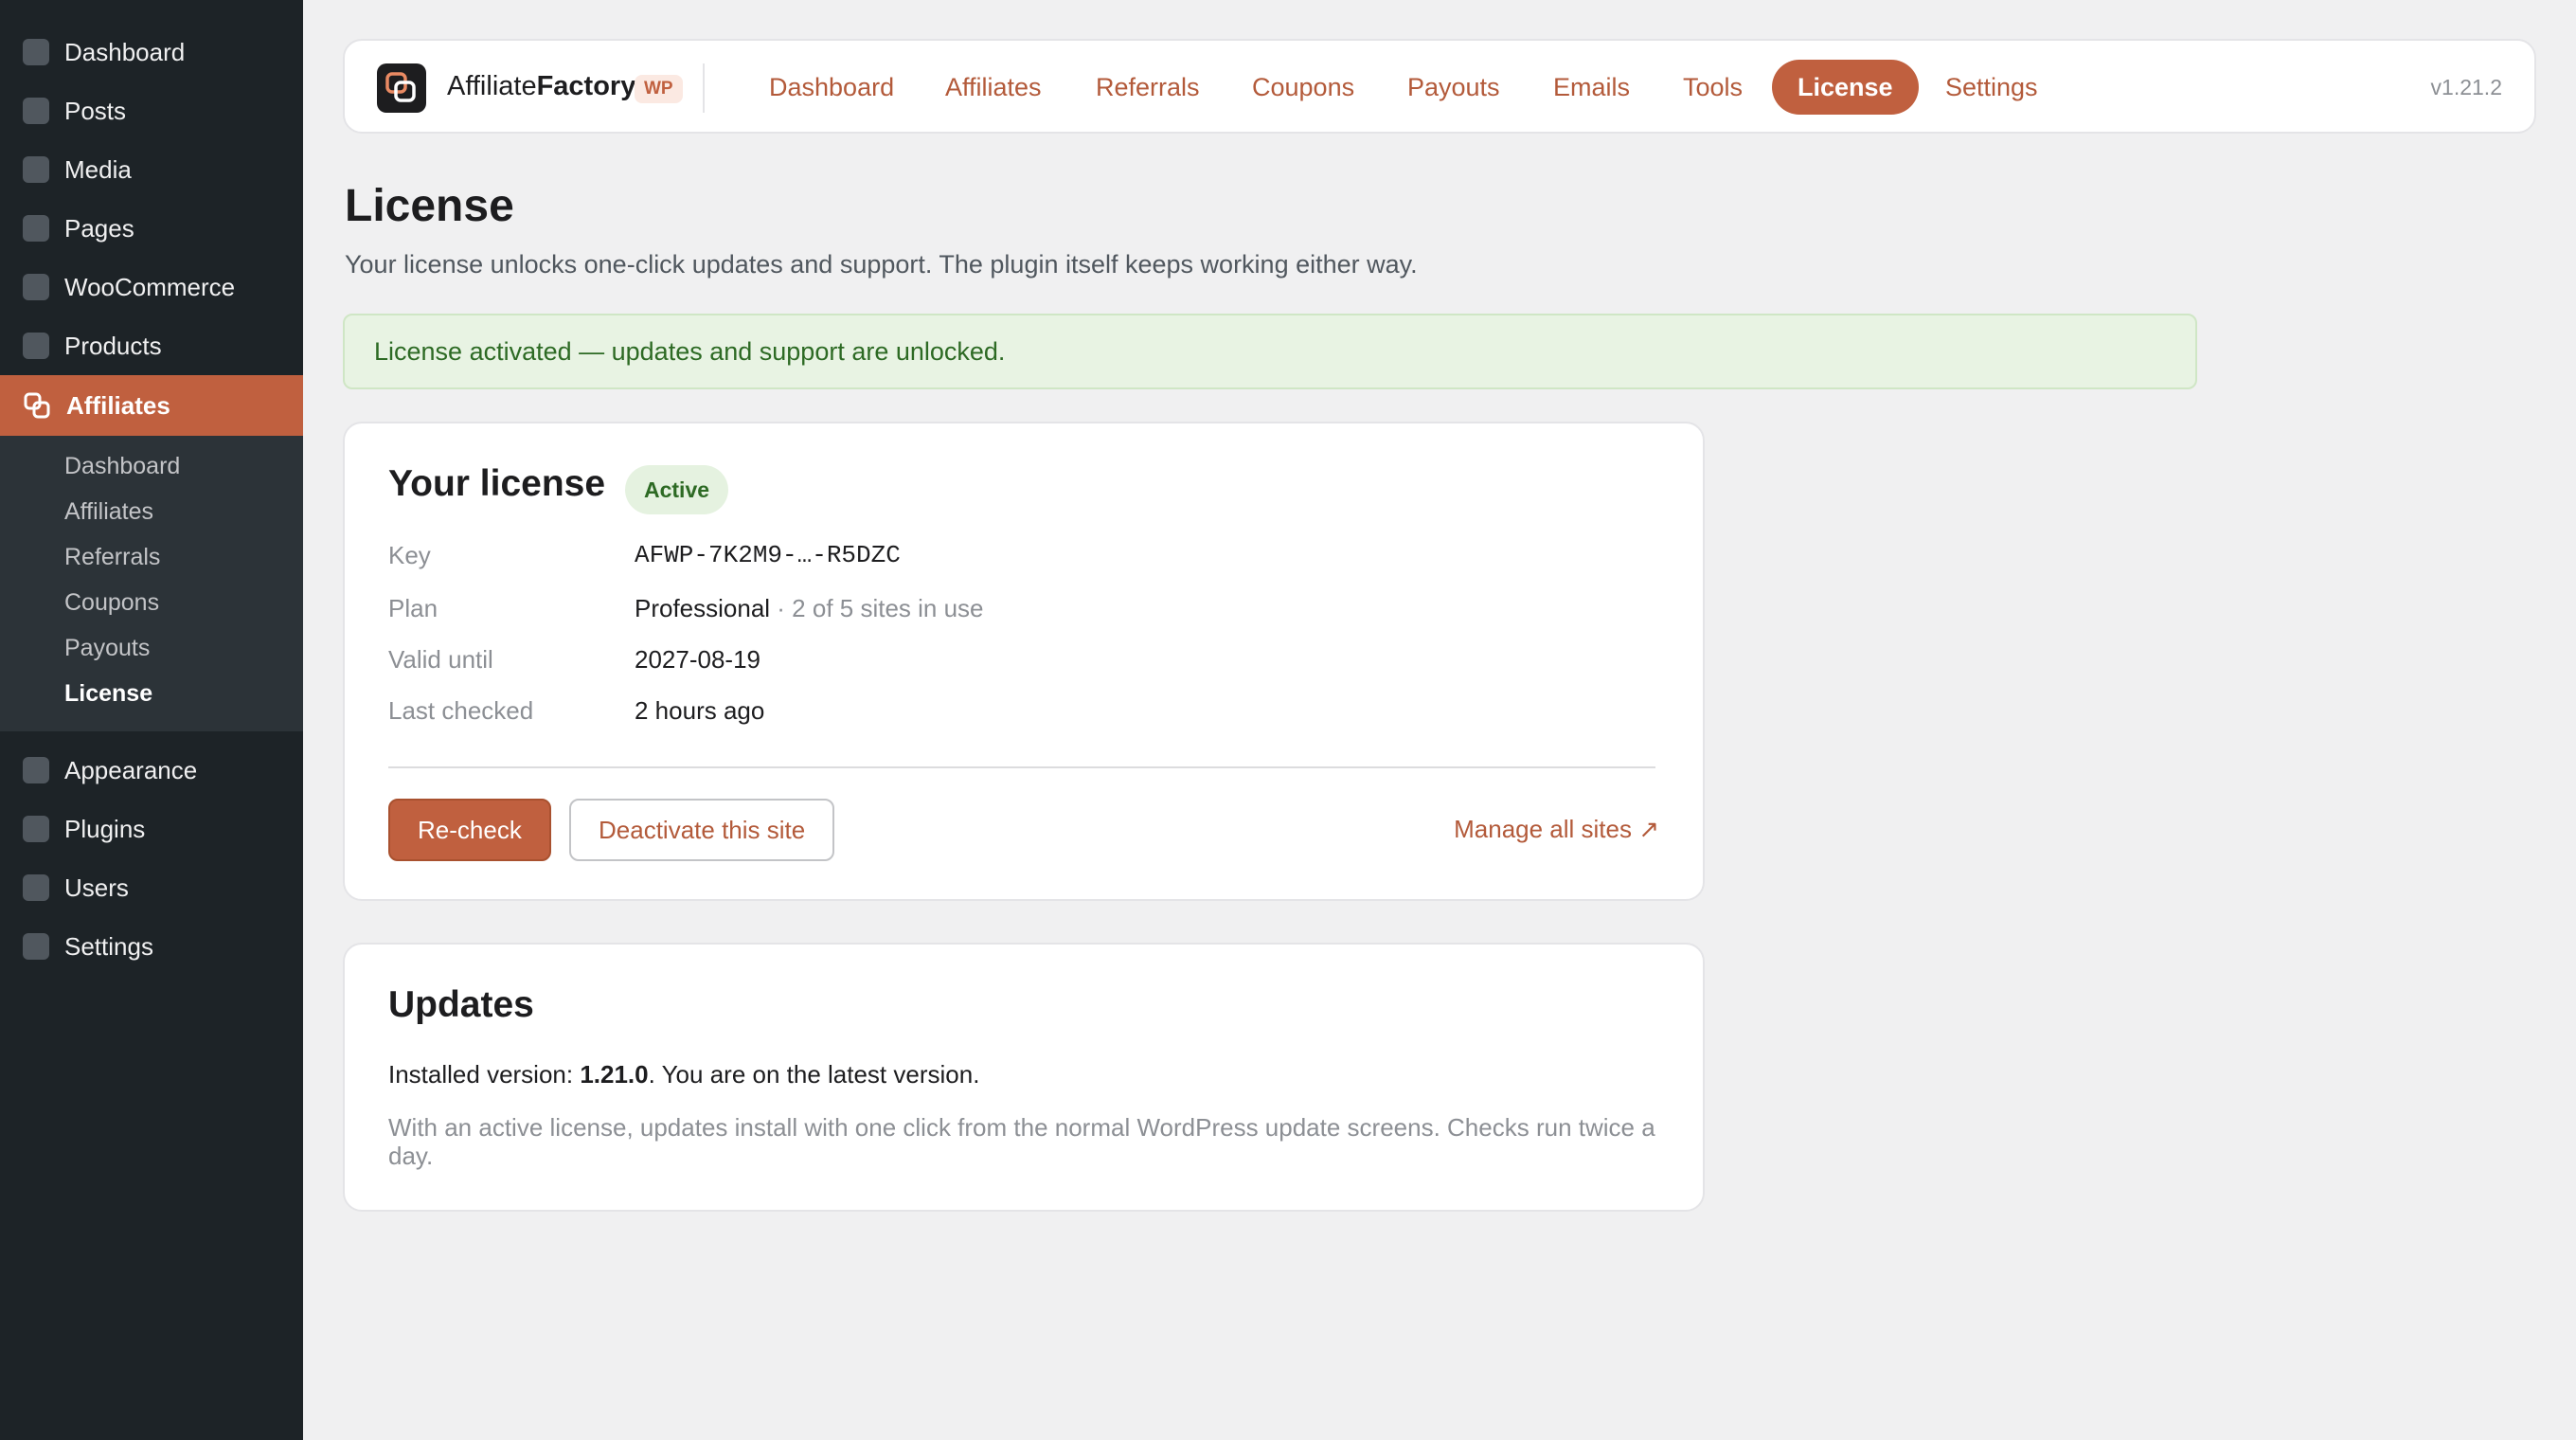 The height and width of the screenshot is (1440, 2576). Describe the element at coordinates (702, 830) in the screenshot. I see `deactivate-button: Deactivate this site` at that location.